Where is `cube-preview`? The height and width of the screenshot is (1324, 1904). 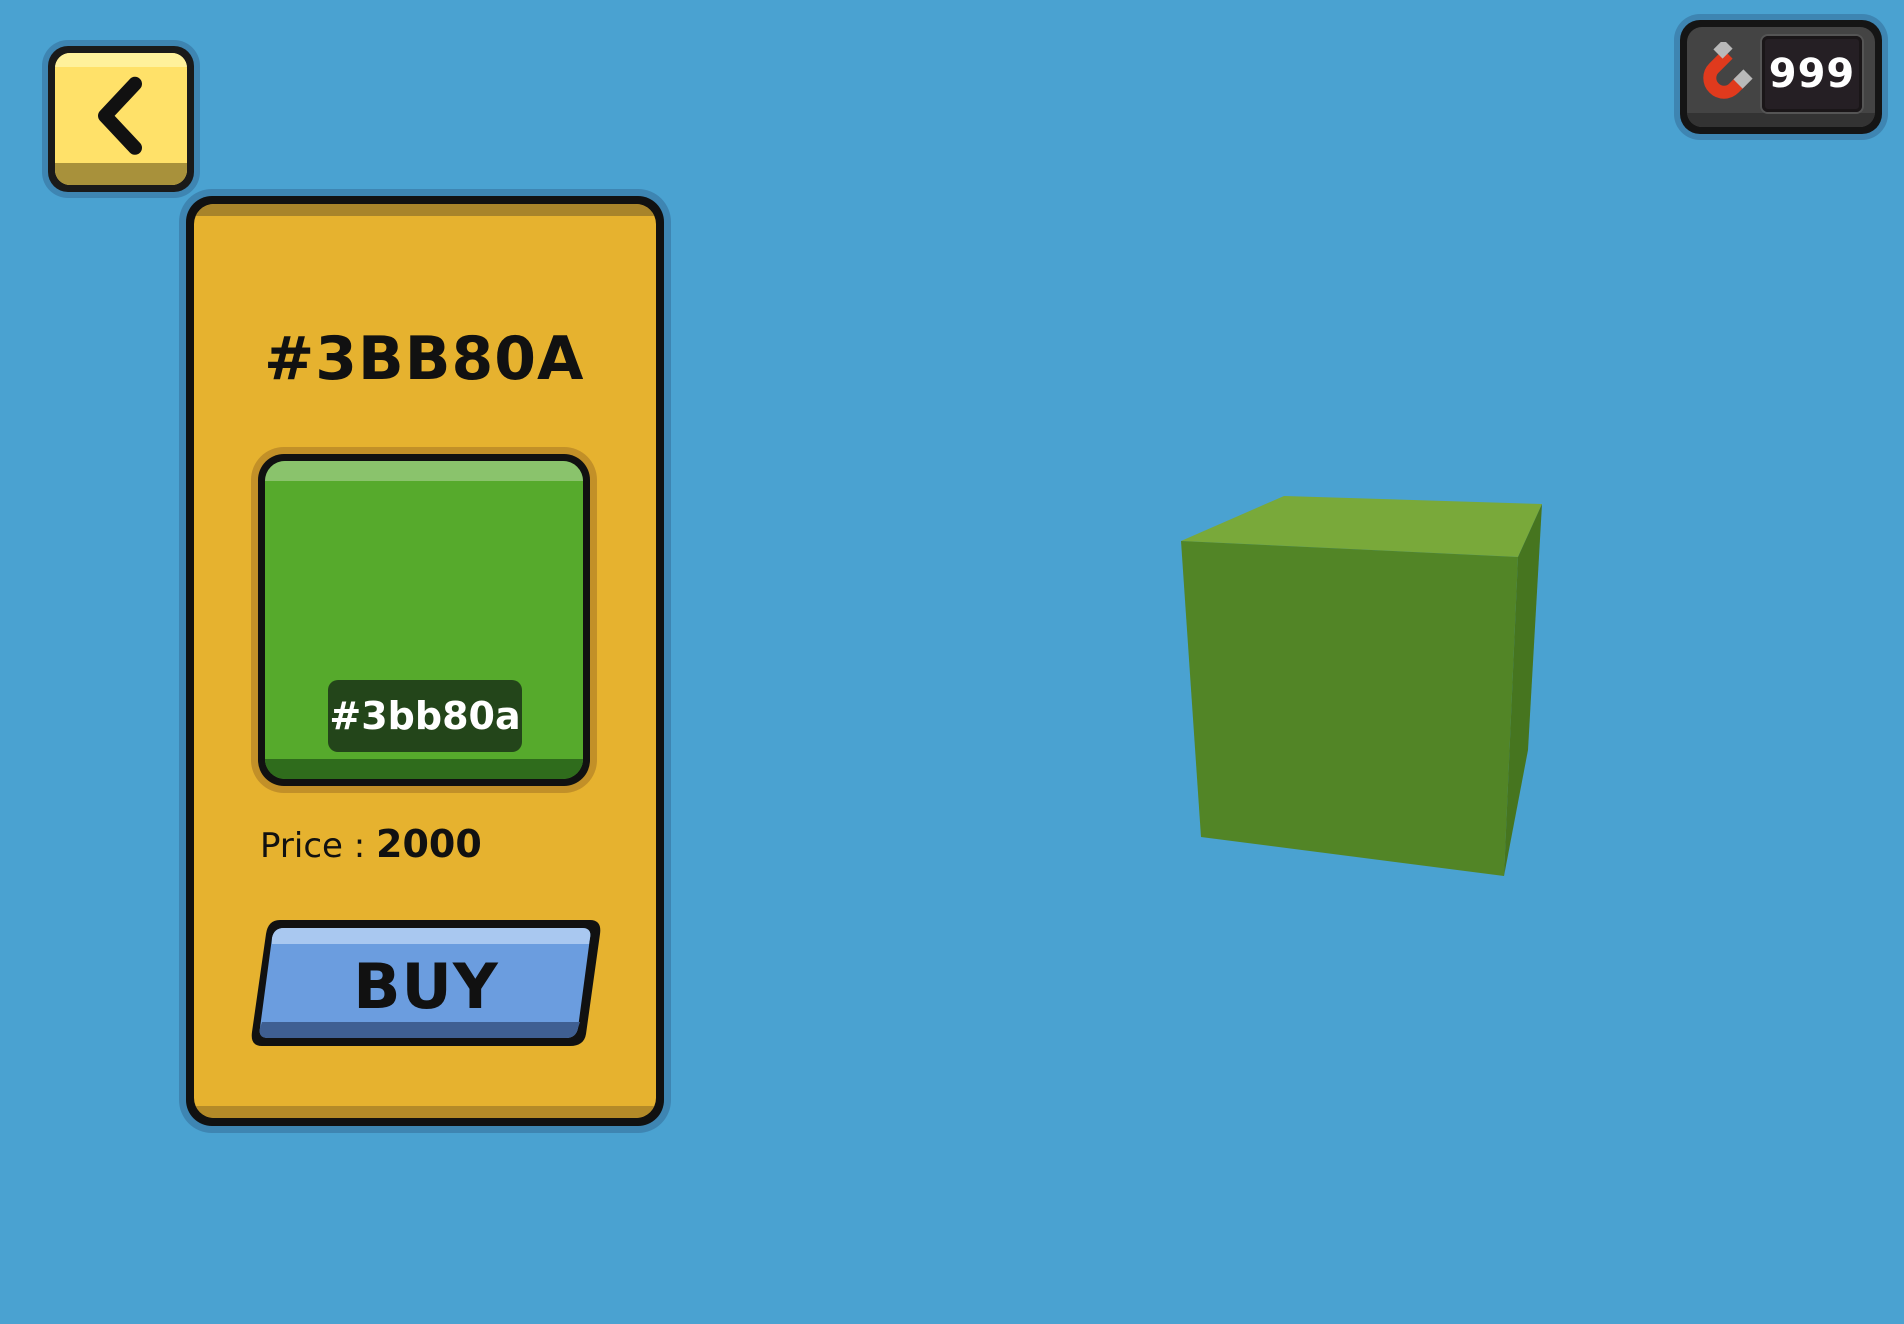 cube-preview is located at coordinates (1361, 686).